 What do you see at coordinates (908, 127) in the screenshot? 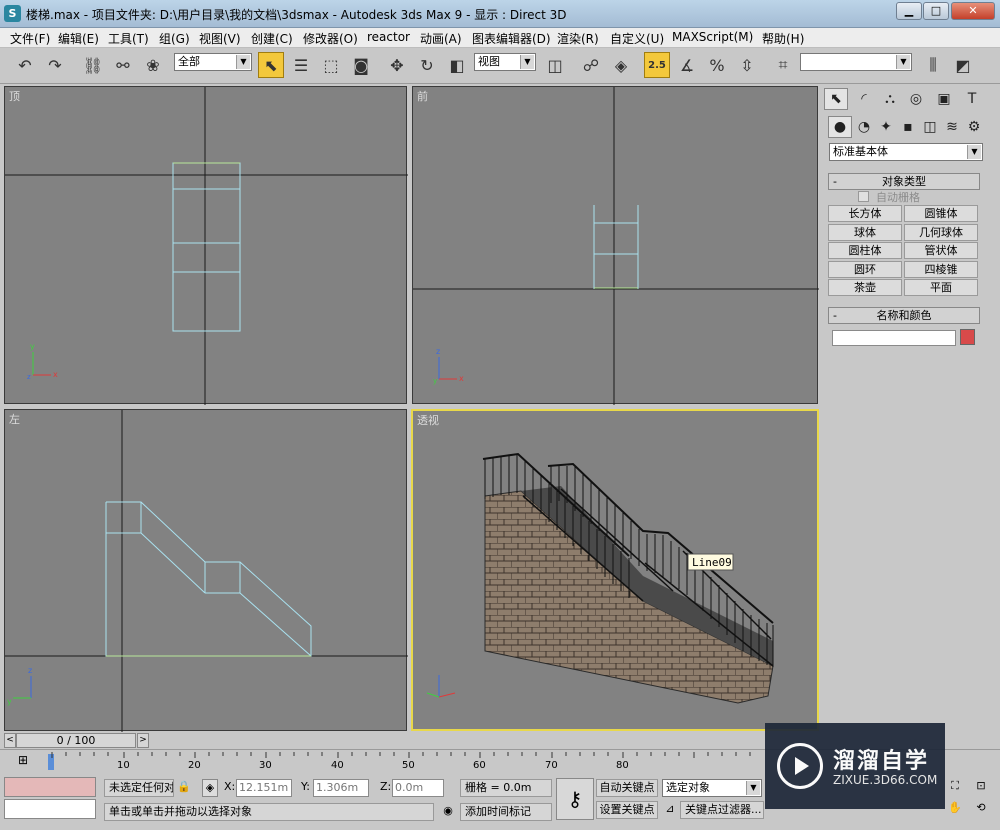
I see `cameras-icon: ▪` at bounding box center [908, 127].